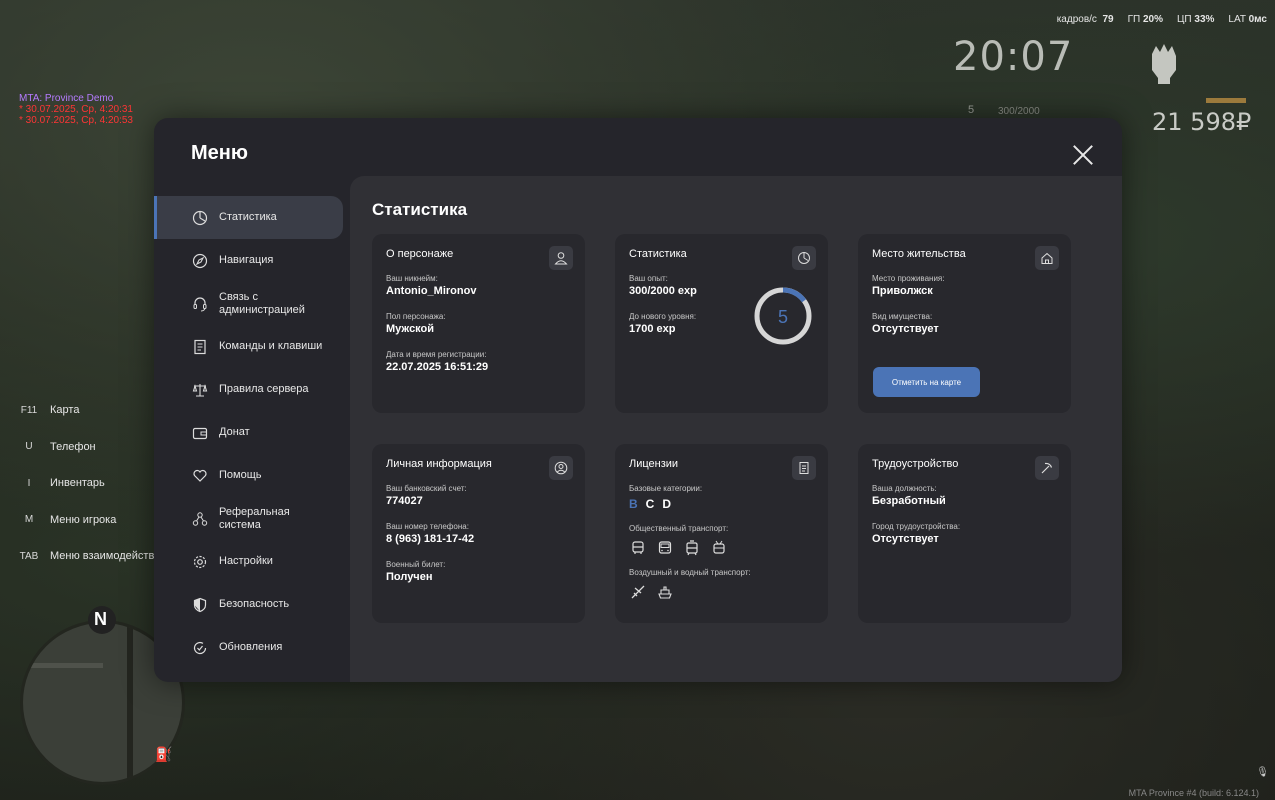  Describe the element at coordinates (665, 592) in the screenshot. I see `ship-icon` at that location.